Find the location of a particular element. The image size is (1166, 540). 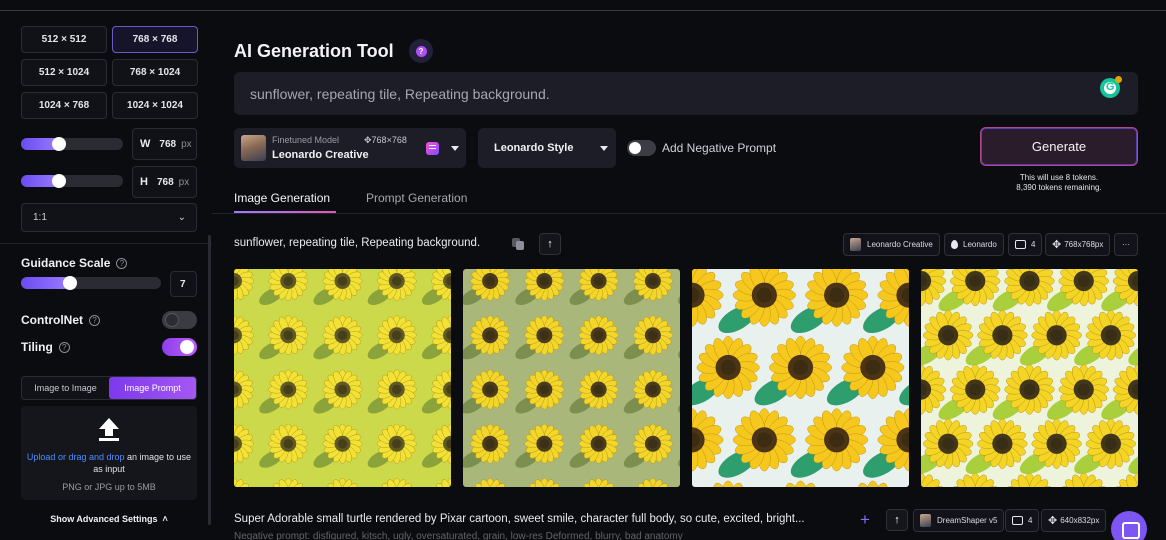

negative-prompt-toggle is located at coordinates (641, 148).